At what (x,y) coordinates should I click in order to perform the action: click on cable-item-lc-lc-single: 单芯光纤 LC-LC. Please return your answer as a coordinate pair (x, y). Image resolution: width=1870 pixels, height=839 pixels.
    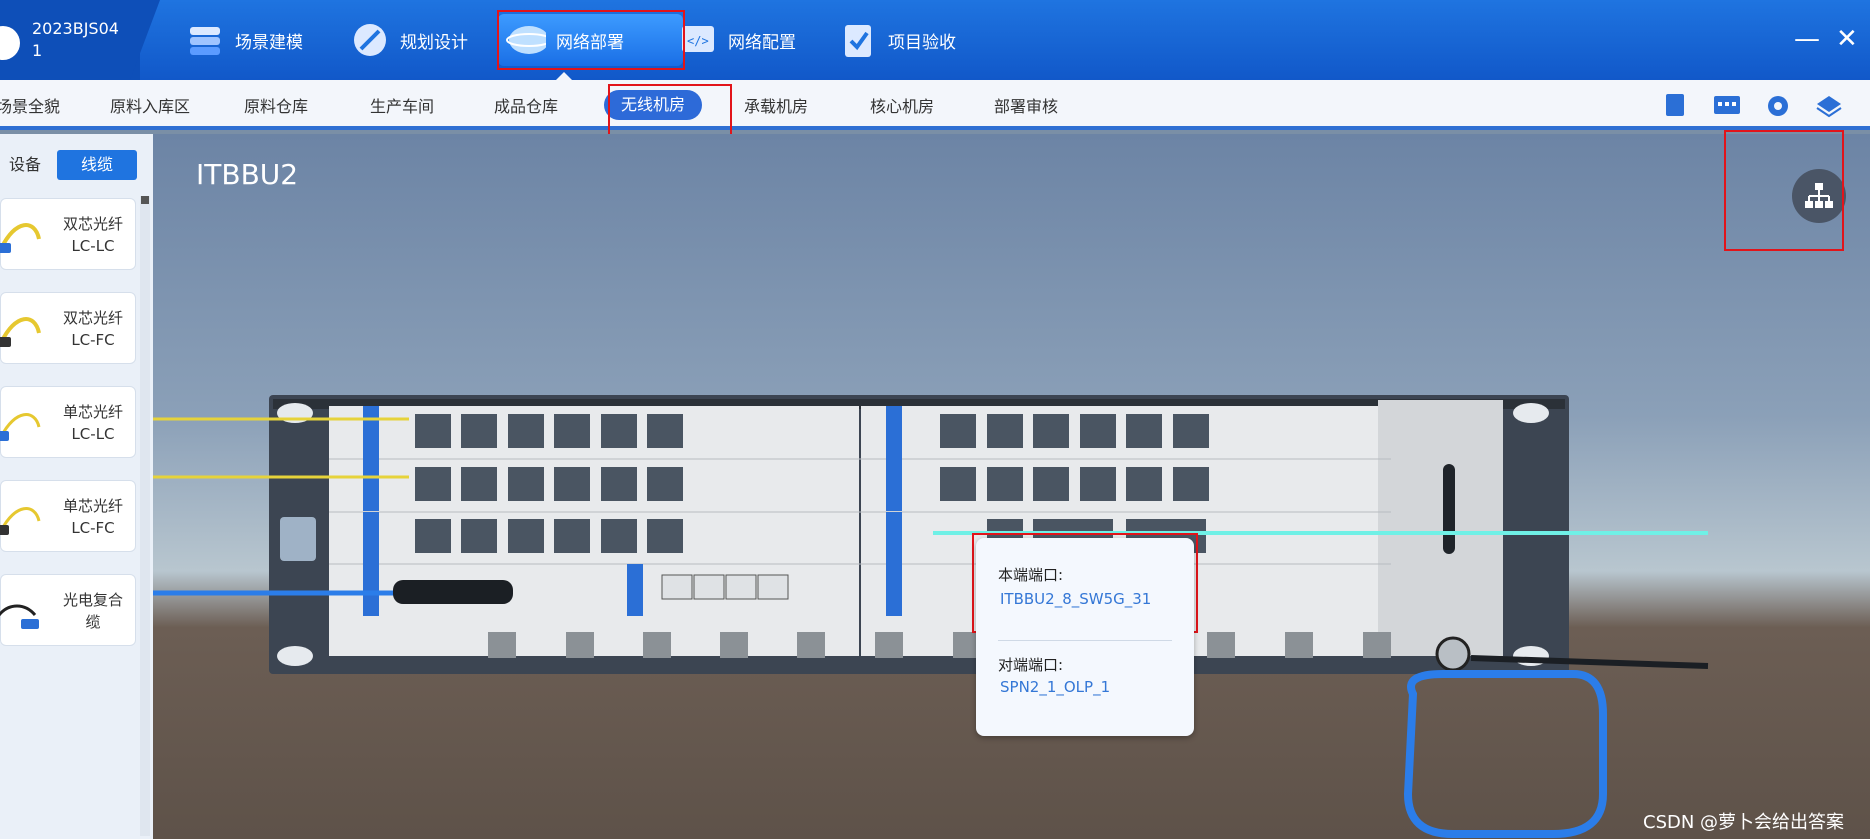
    Looking at the image, I should click on (68, 422).